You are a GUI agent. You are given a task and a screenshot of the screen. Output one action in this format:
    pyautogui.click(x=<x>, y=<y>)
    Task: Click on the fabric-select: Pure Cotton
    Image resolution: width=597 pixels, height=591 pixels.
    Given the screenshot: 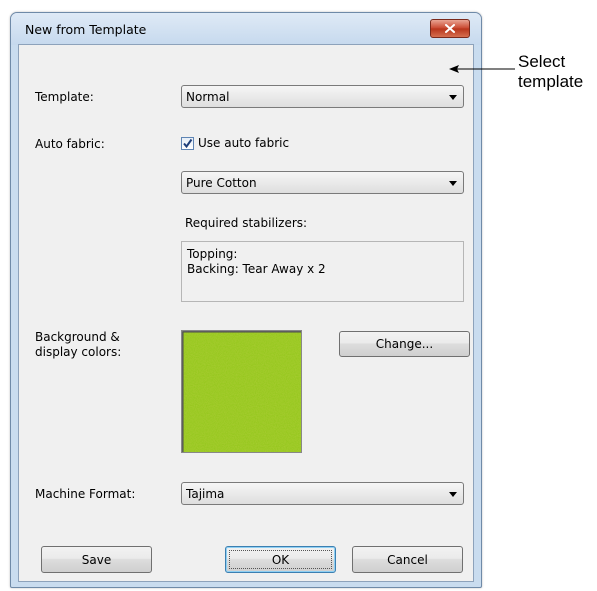 What is the action you would take?
    pyautogui.click(x=322, y=182)
    